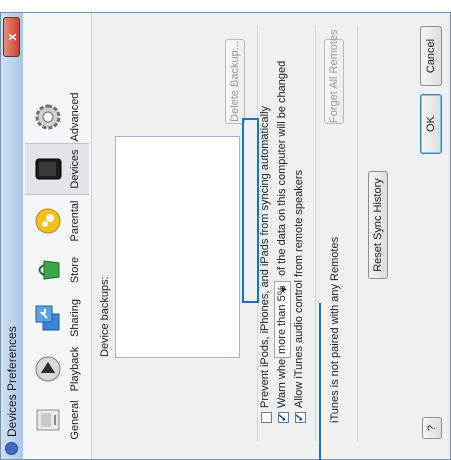  What do you see at coordinates (75, 169) in the screenshot?
I see `tab-devices-label: Devices` at bounding box center [75, 169].